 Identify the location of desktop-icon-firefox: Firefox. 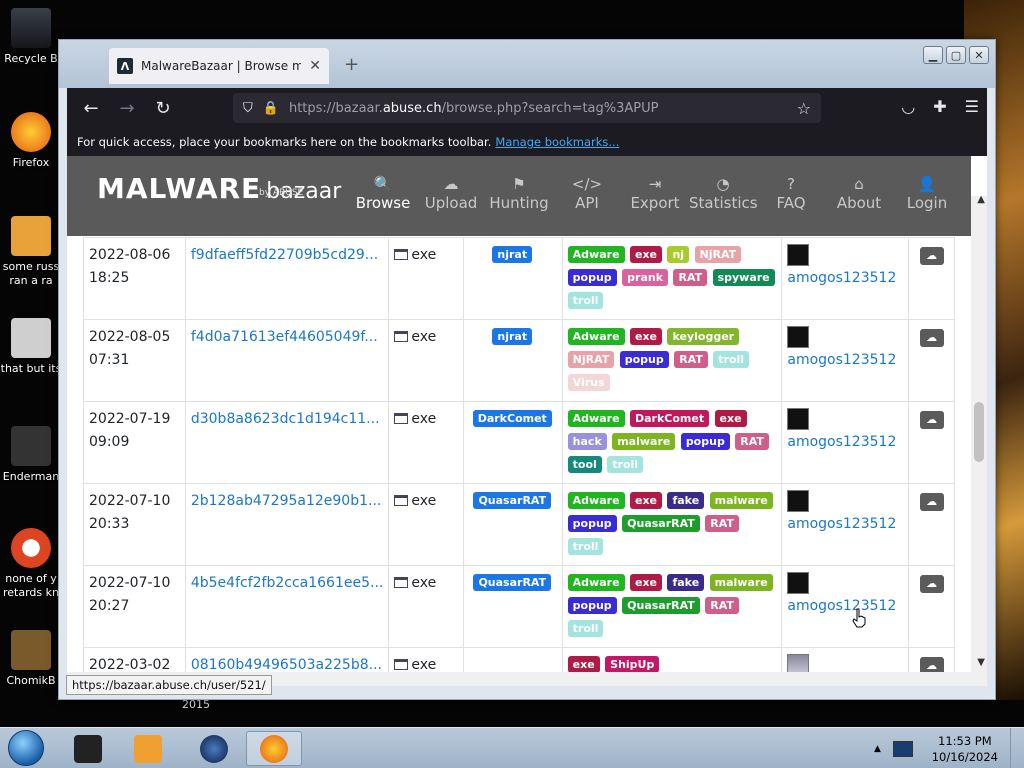
(31, 141).